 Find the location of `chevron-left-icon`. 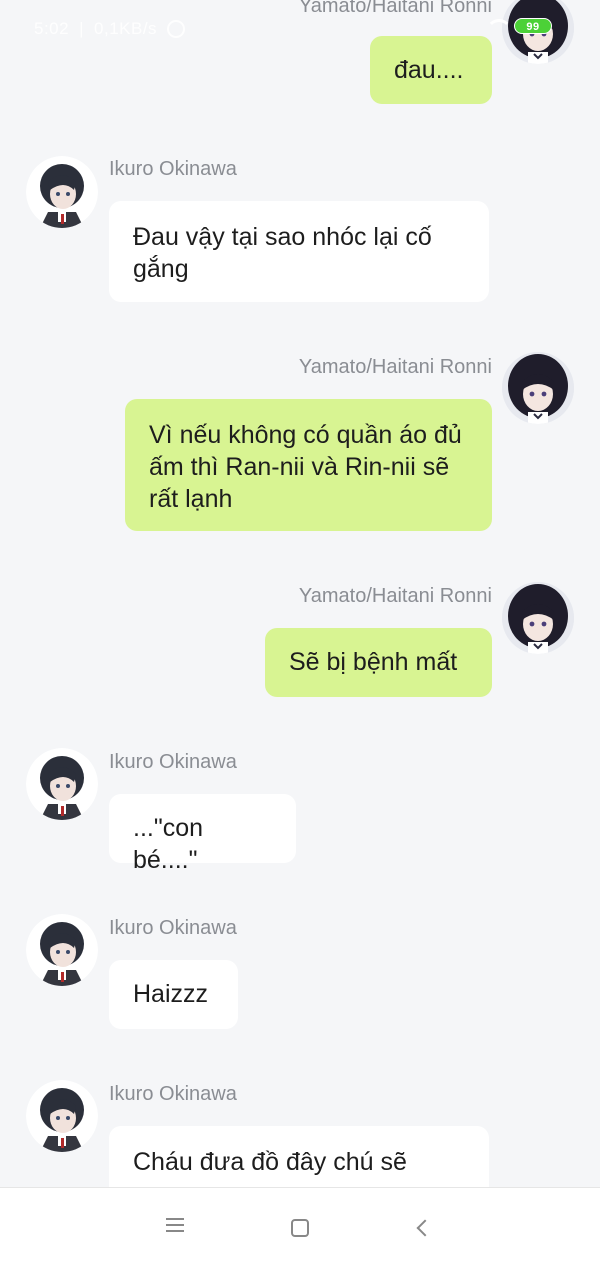

chevron-left-icon is located at coordinates (425, 1228).